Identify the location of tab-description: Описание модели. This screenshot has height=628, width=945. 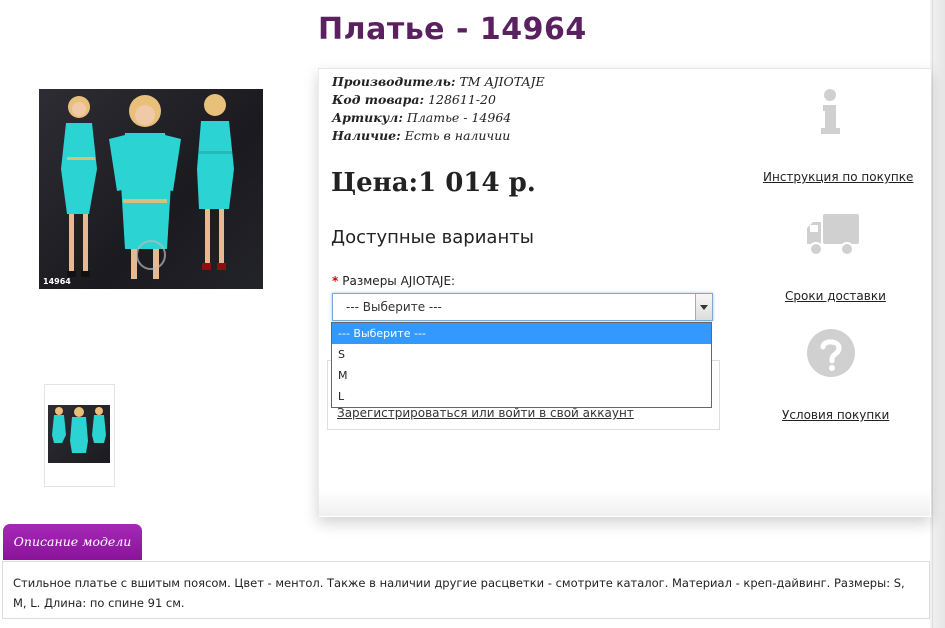
(72, 542).